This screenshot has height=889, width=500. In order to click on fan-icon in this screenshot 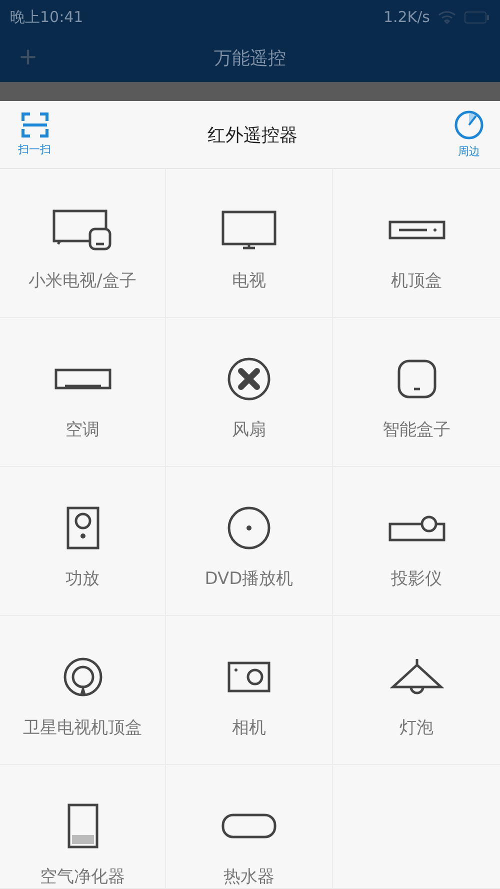, I will do `click(249, 379)`.